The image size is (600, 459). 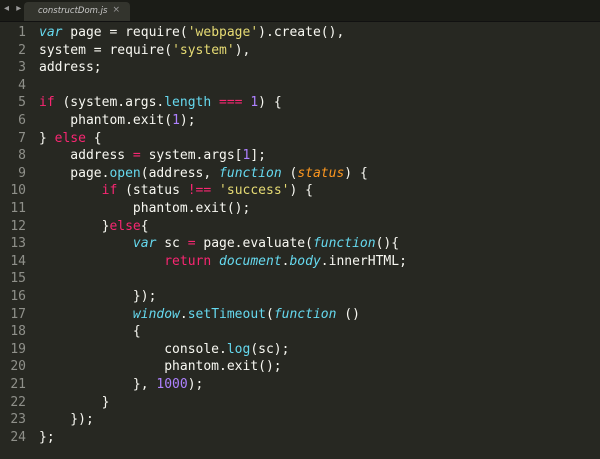 I want to click on code-text: system = require('system'),, so click(x=144, y=50).